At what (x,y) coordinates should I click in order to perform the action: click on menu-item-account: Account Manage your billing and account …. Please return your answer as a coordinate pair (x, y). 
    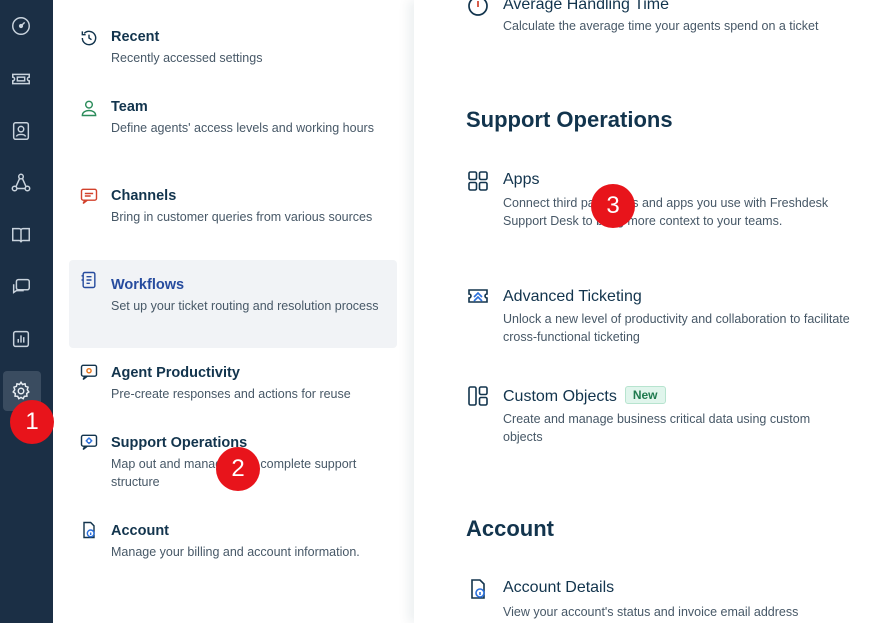
    Looking at the image, I should click on (233, 545).